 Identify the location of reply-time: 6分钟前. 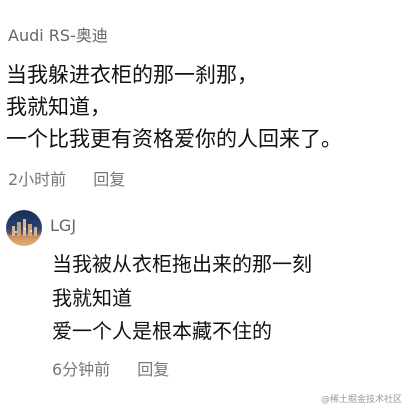
(81, 369).